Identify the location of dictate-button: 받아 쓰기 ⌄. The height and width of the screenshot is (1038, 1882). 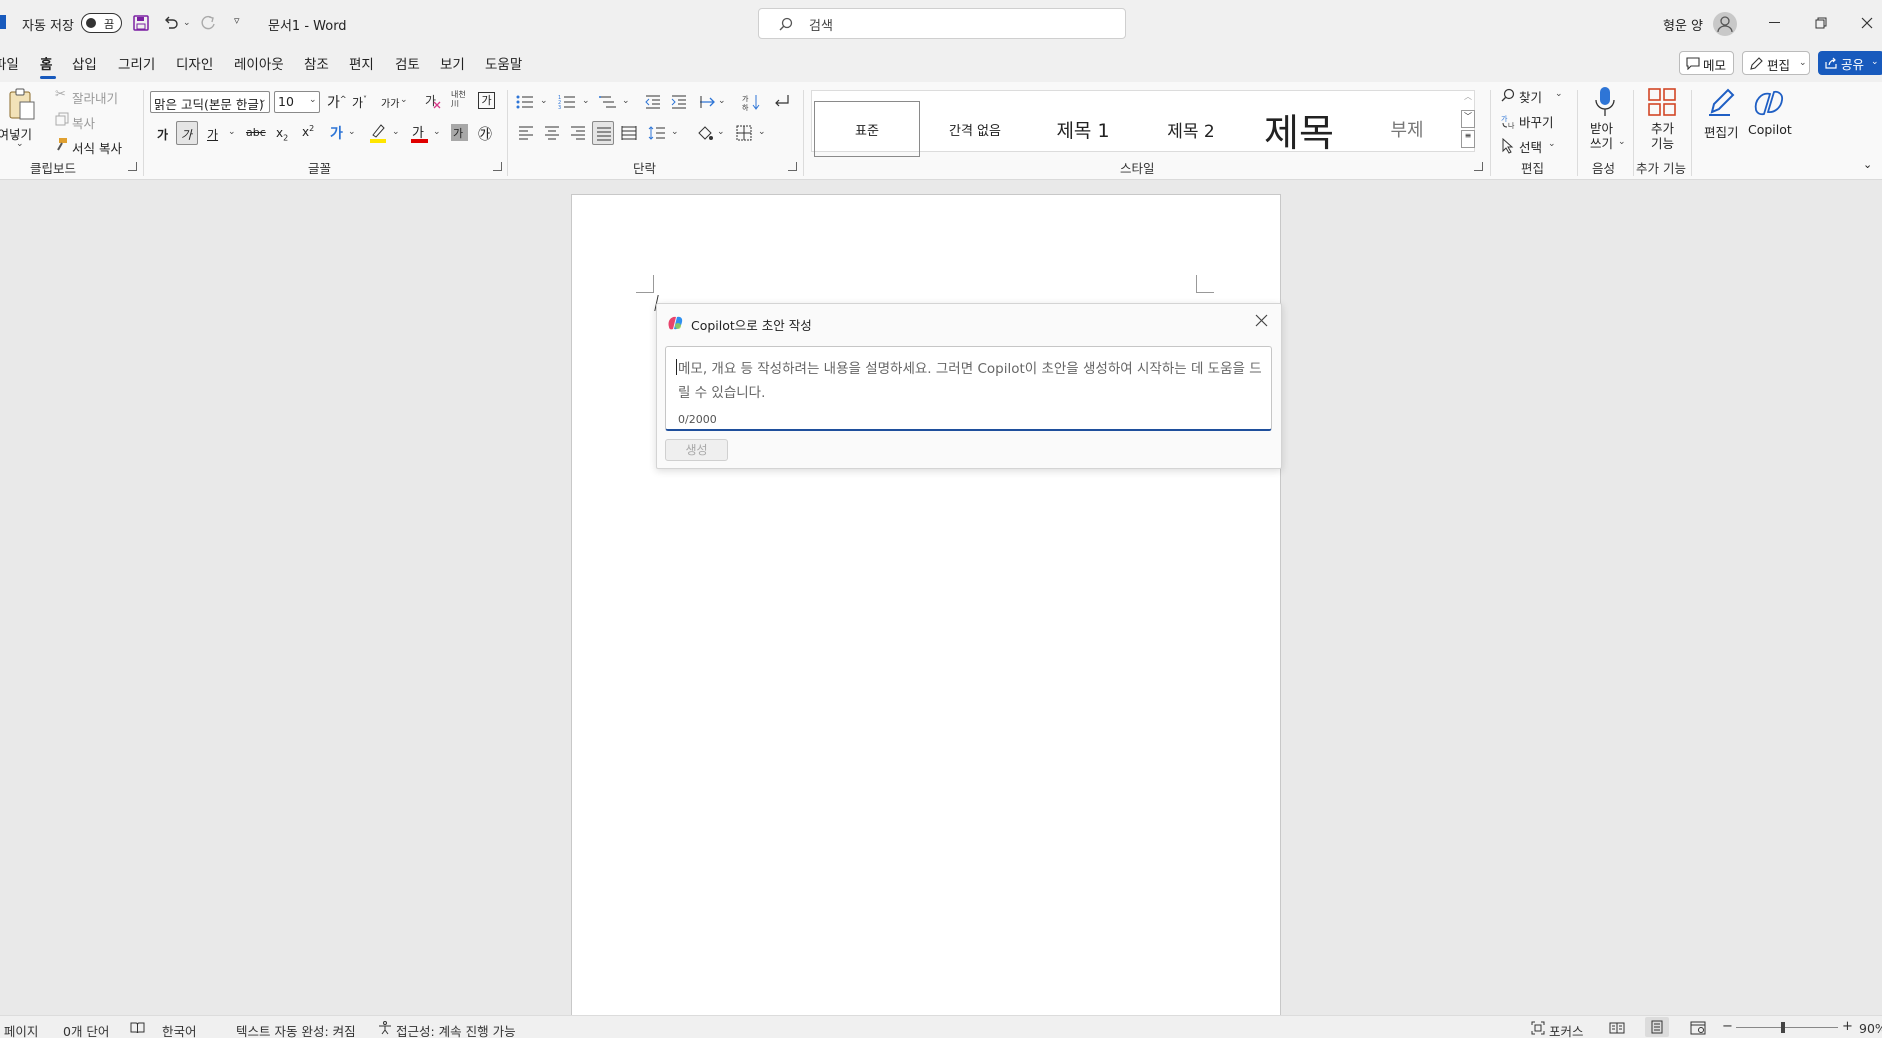
(1605, 121).